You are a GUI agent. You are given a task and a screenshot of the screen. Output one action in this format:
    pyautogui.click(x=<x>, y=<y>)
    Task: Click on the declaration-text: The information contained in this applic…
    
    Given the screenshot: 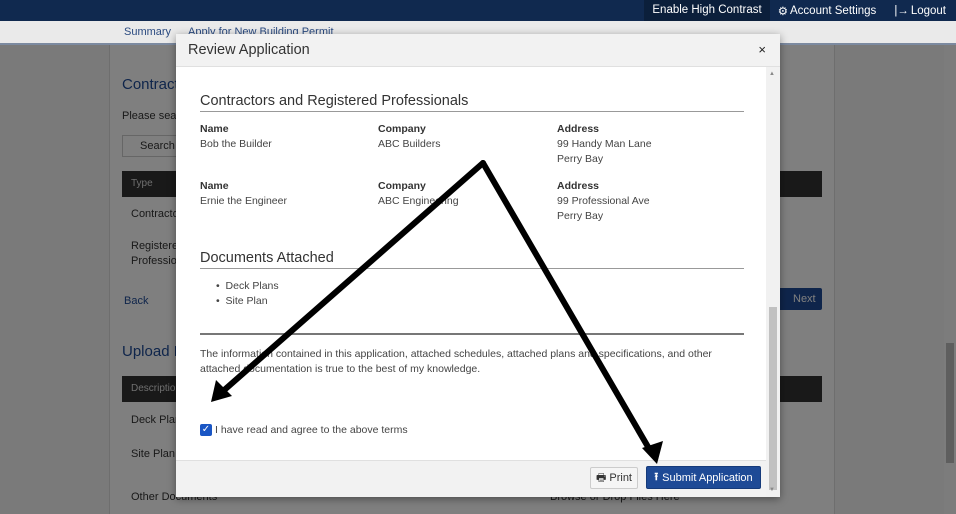 What is the action you would take?
    pyautogui.click(x=456, y=361)
    